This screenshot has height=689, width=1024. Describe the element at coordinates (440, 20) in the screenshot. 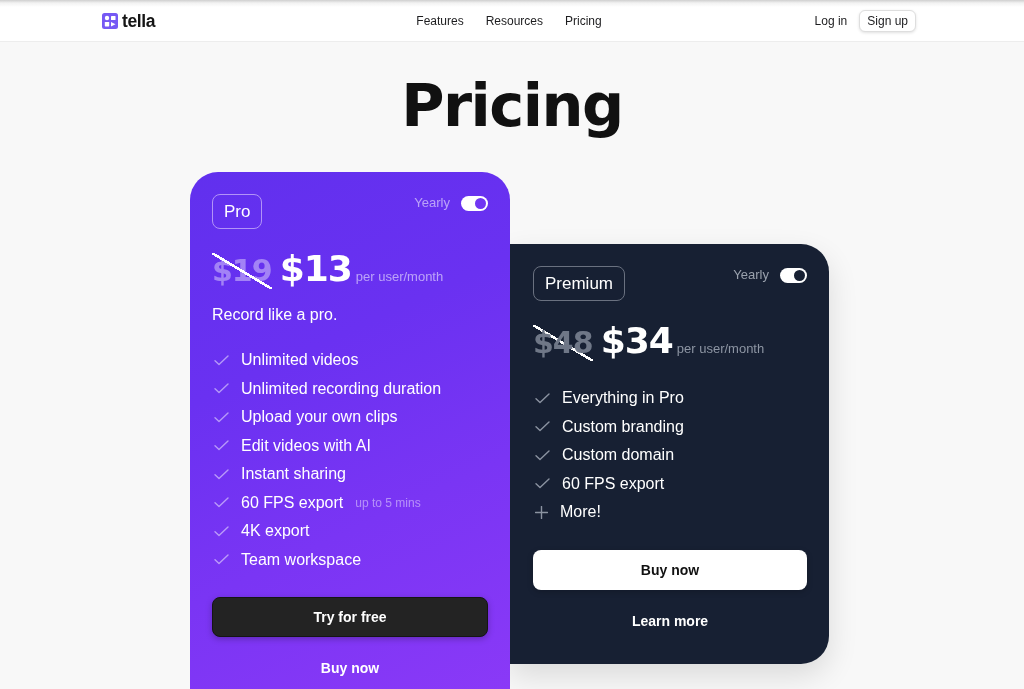

I see `nav-link: Features` at that location.